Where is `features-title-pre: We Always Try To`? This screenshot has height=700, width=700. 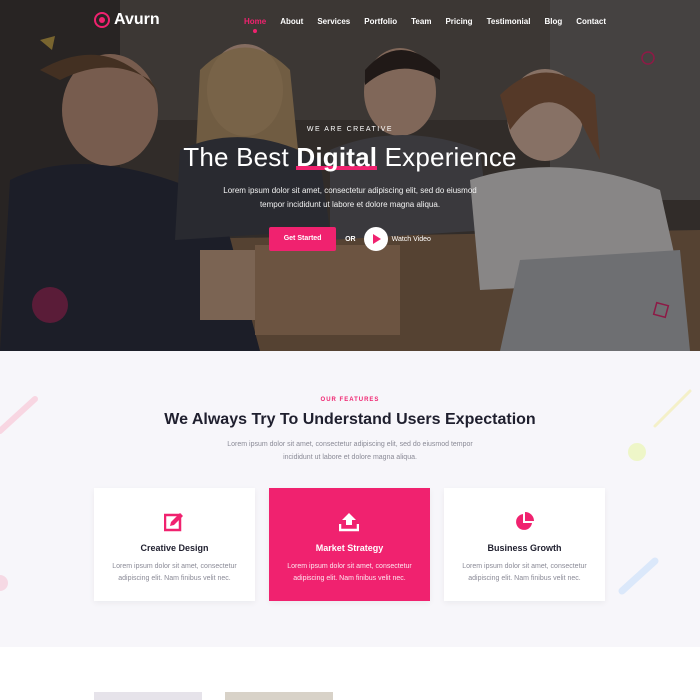 features-title-pre: We Always Try To is located at coordinates (233, 419).